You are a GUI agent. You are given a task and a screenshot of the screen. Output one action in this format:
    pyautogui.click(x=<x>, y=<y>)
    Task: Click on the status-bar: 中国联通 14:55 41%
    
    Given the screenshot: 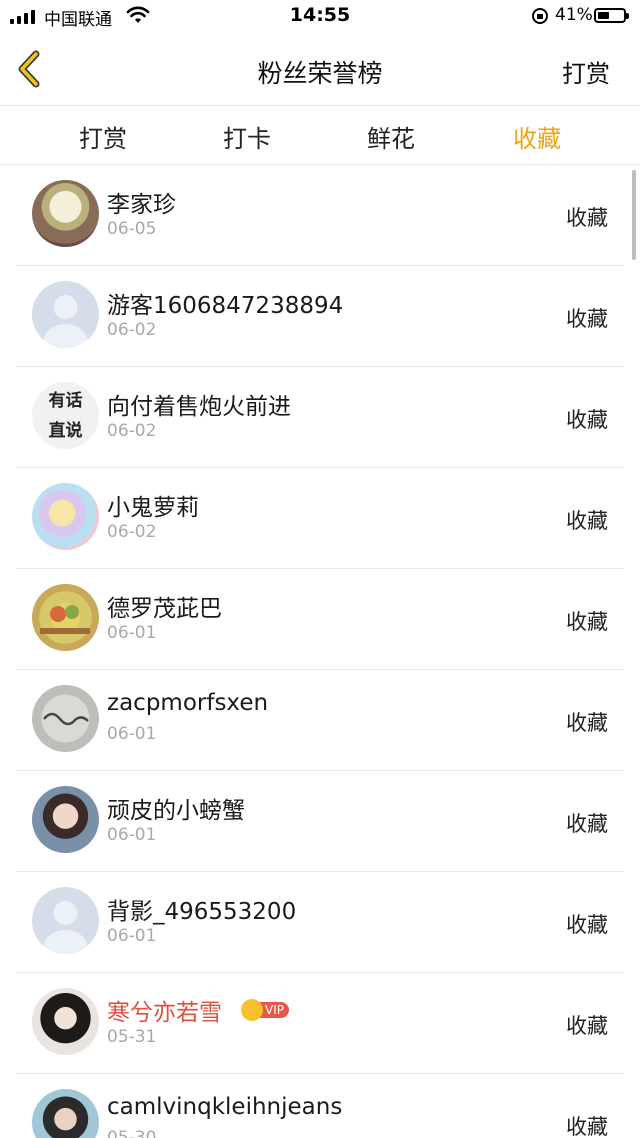 What is the action you would take?
    pyautogui.click(x=320, y=17)
    